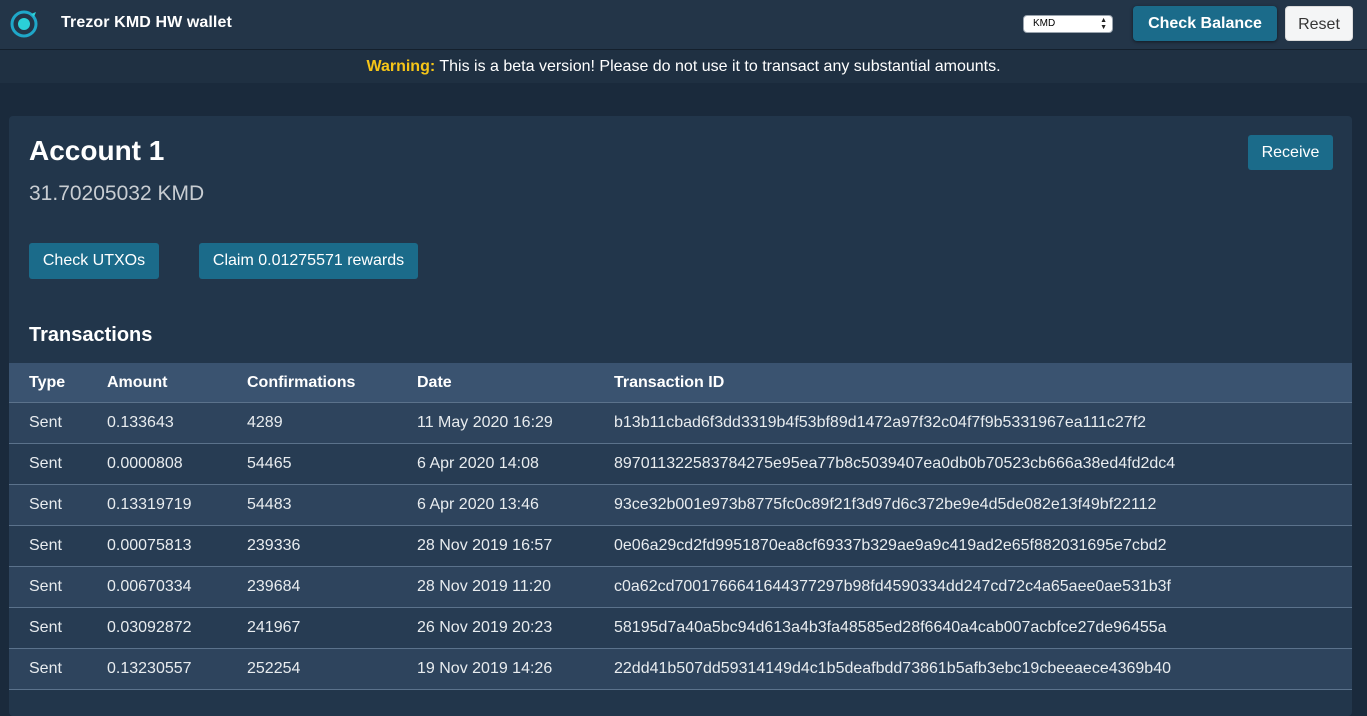  What do you see at coordinates (332, 383) in the screenshot?
I see `column-header-confirmations: Confirmations` at bounding box center [332, 383].